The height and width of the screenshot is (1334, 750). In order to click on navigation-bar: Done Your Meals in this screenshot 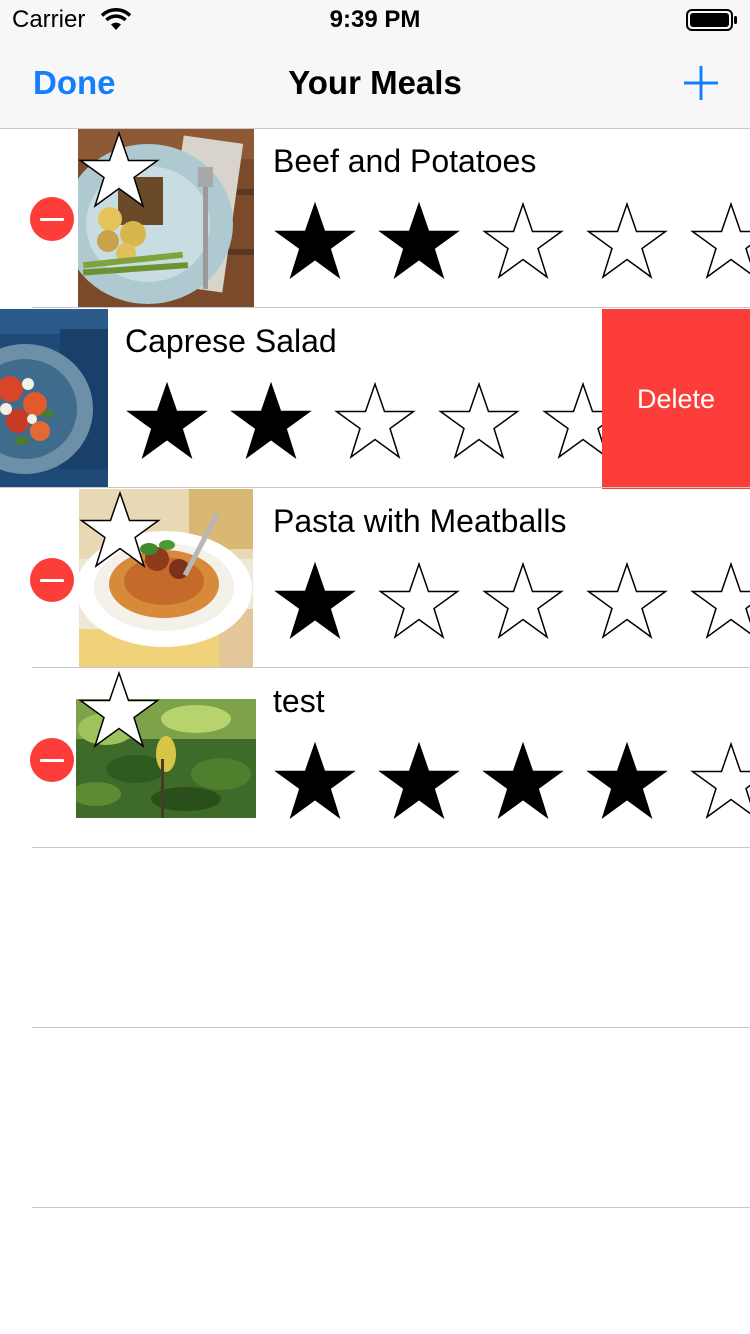, I will do `click(375, 84)`.